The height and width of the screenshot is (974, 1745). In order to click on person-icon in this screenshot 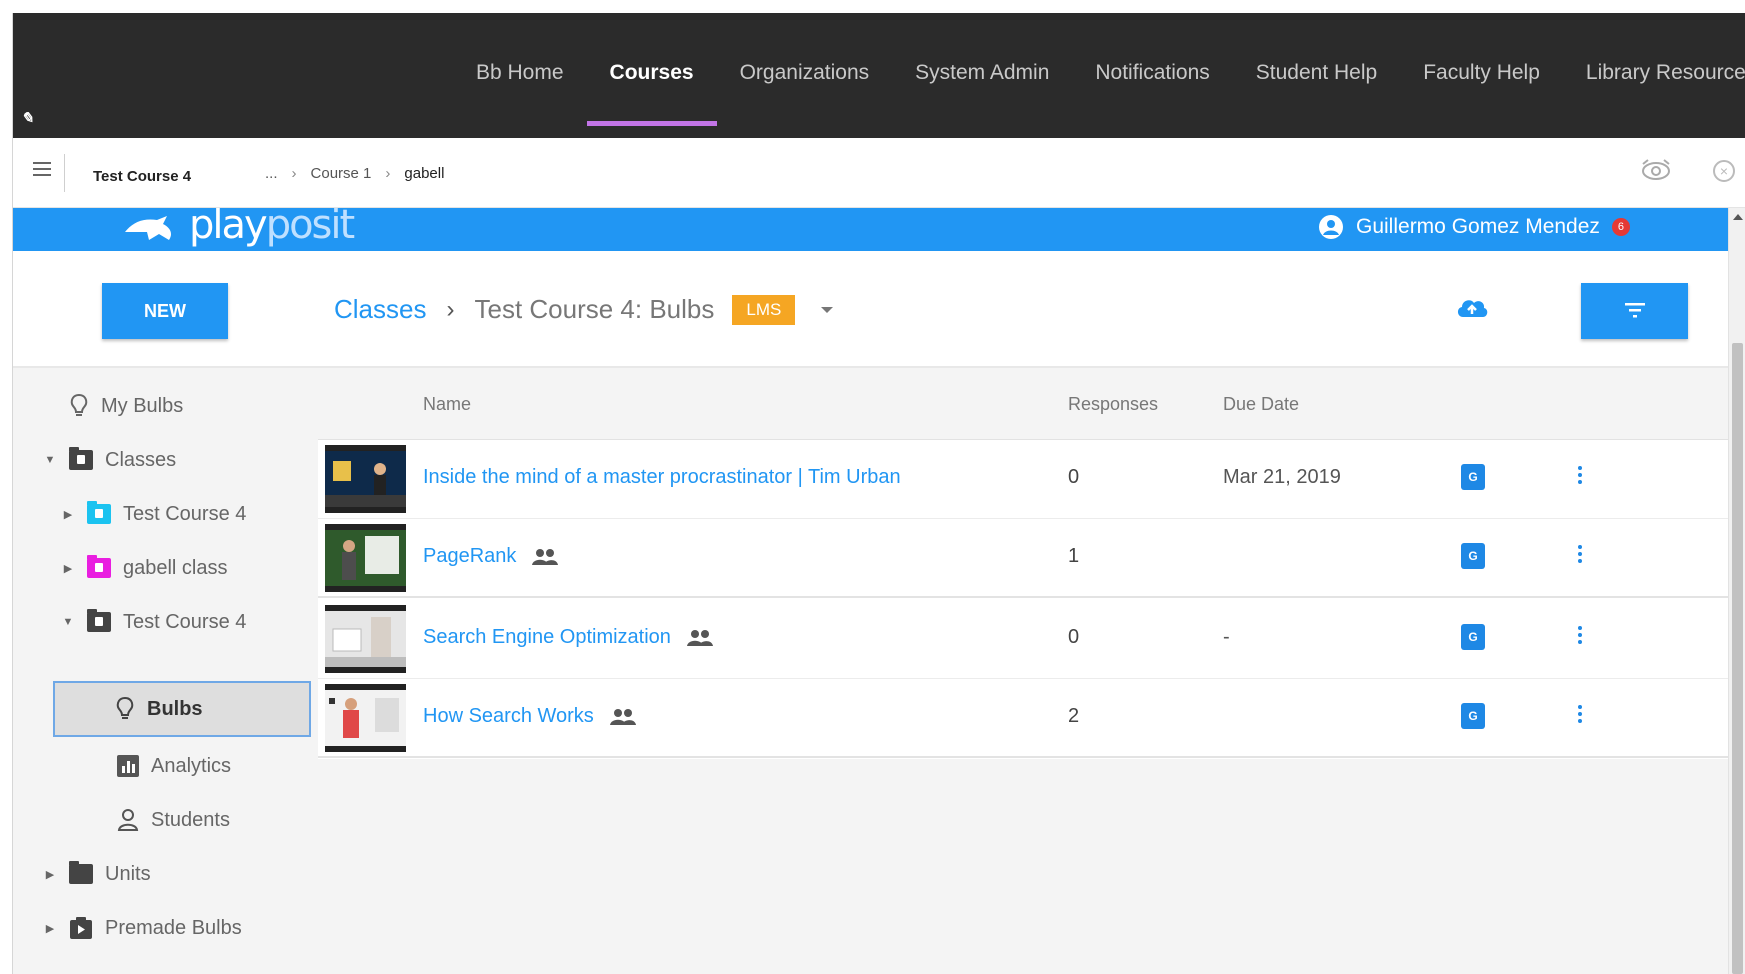, I will do `click(128, 820)`.